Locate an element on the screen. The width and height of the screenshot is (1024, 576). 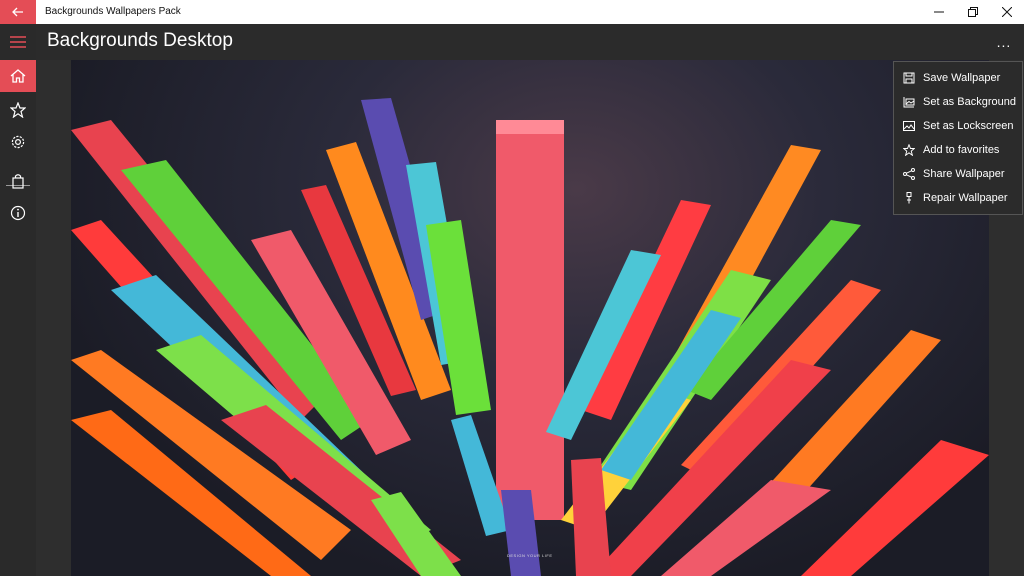
back-button is located at coordinates (18, 12).